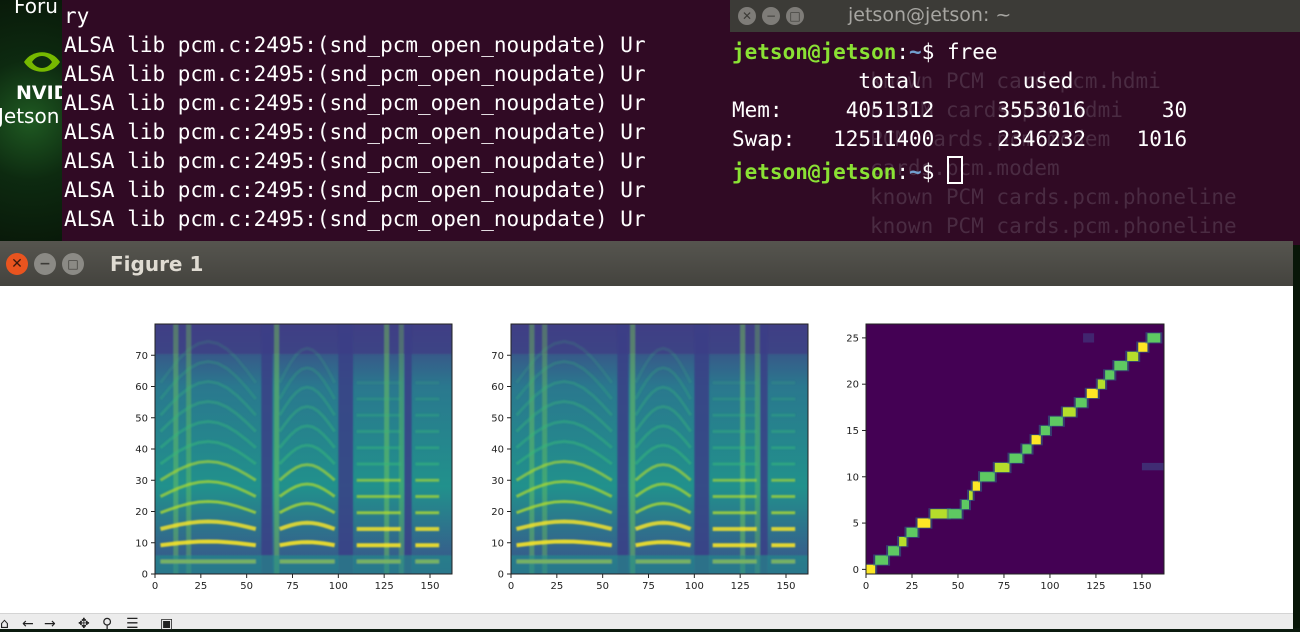 The image size is (1300, 632). What do you see at coordinates (646, 263) in the screenshot?
I see `figure-titlebar: ✕ − □ Figure 1` at bounding box center [646, 263].